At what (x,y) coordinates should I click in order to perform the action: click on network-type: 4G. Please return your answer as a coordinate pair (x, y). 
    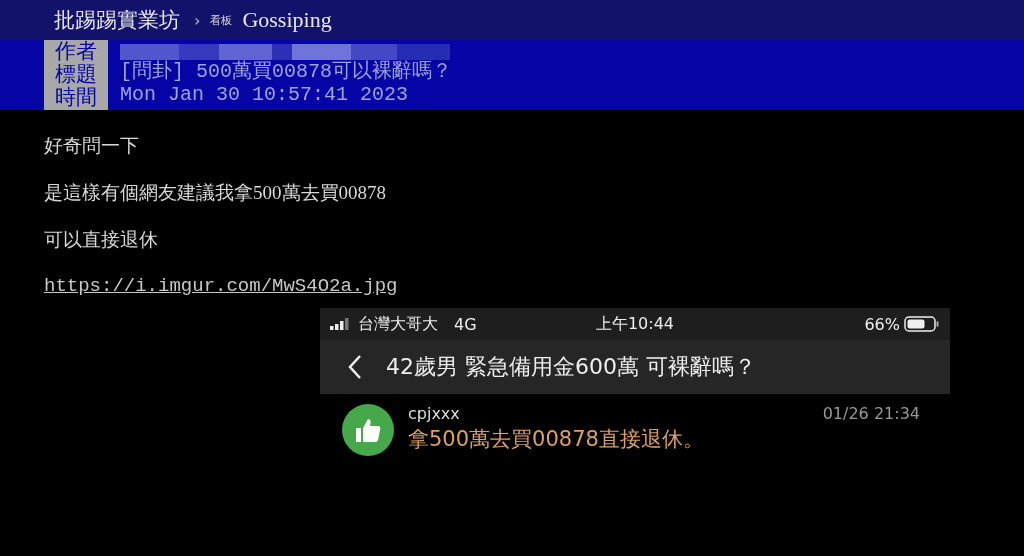
    Looking at the image, I should click on (465, 324).